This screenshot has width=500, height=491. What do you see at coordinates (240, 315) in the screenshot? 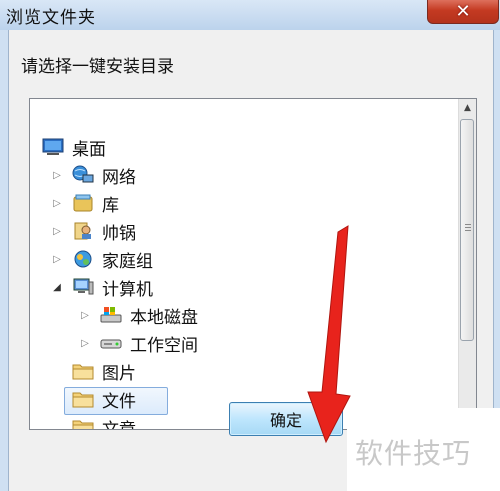
I see `tree-item-local-disk: ▷ 本地磁盘` at bounding box center [240, 315].